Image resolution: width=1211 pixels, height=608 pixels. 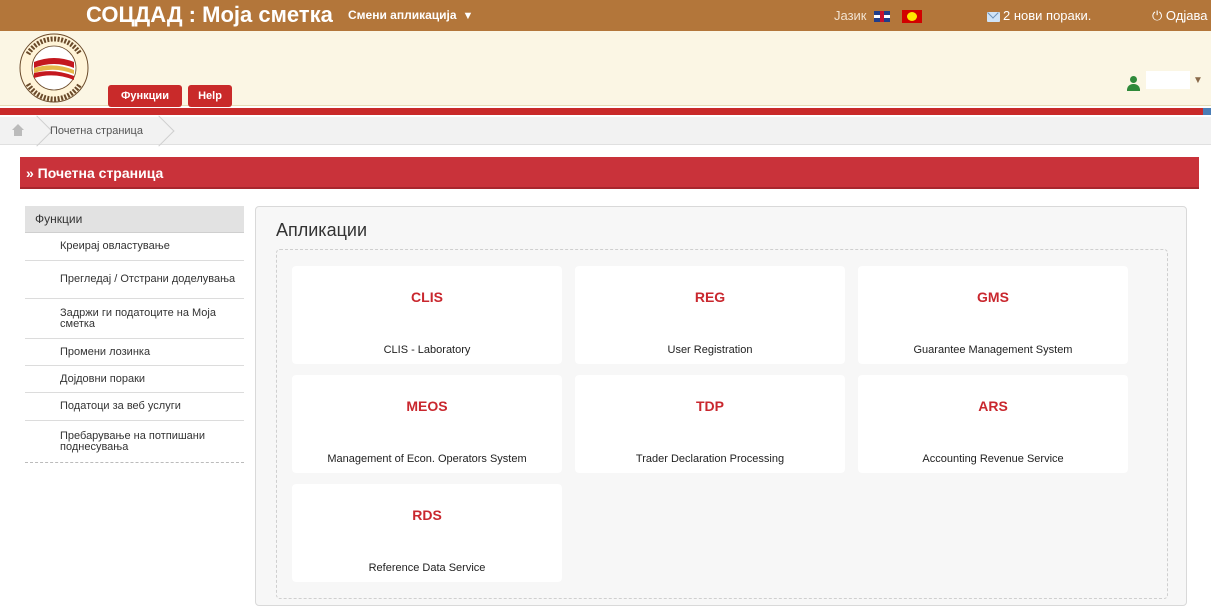 I want to click on messages-link: 2 нови пораки., so click(x=1039, y=15).